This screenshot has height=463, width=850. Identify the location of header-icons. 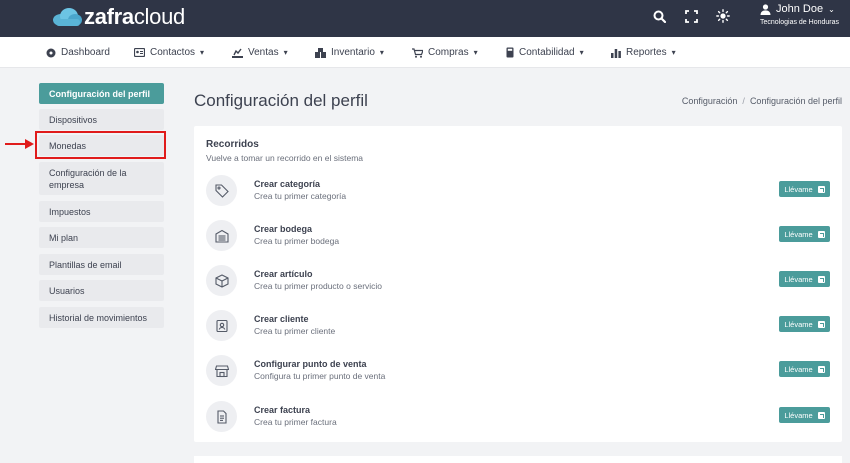
(691, 16).